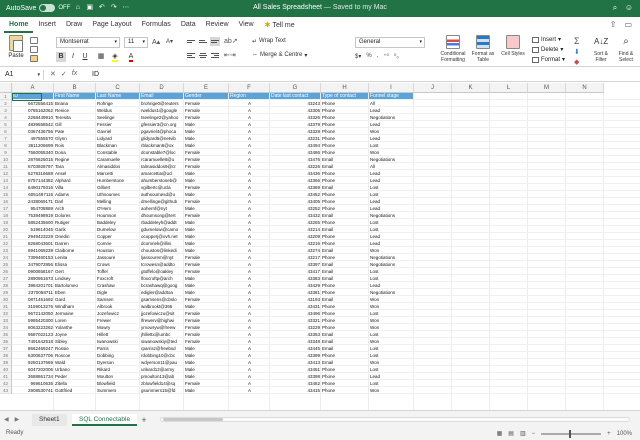 This screenshot has width=640, height=440. Describe the element at coordinates (295, 208) in the screenshot. I see `table-cell: 43252` at that location.